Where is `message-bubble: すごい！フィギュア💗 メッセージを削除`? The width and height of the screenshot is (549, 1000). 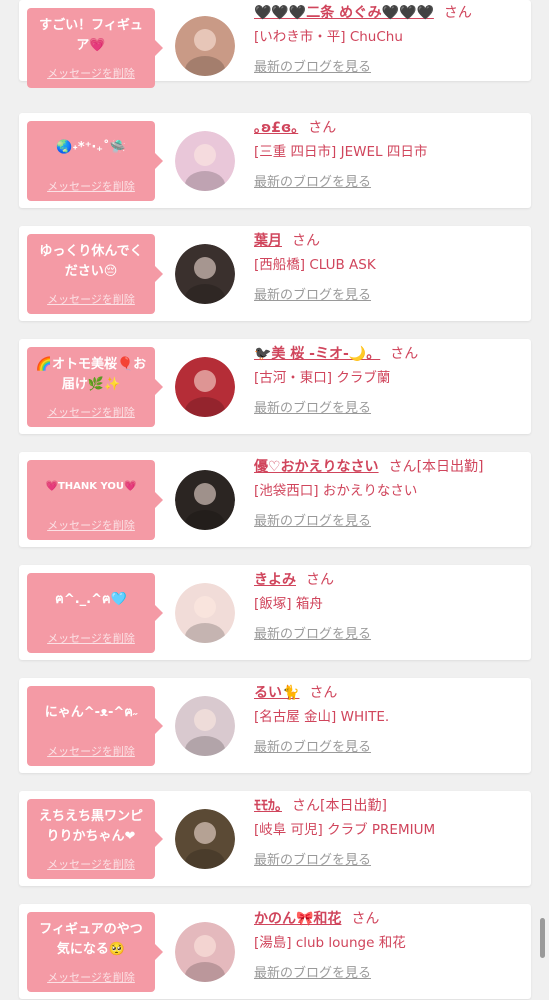 message-bubble: すごい！フィギュア💗 メッセージを削除 is located at coordinates (95, 48).